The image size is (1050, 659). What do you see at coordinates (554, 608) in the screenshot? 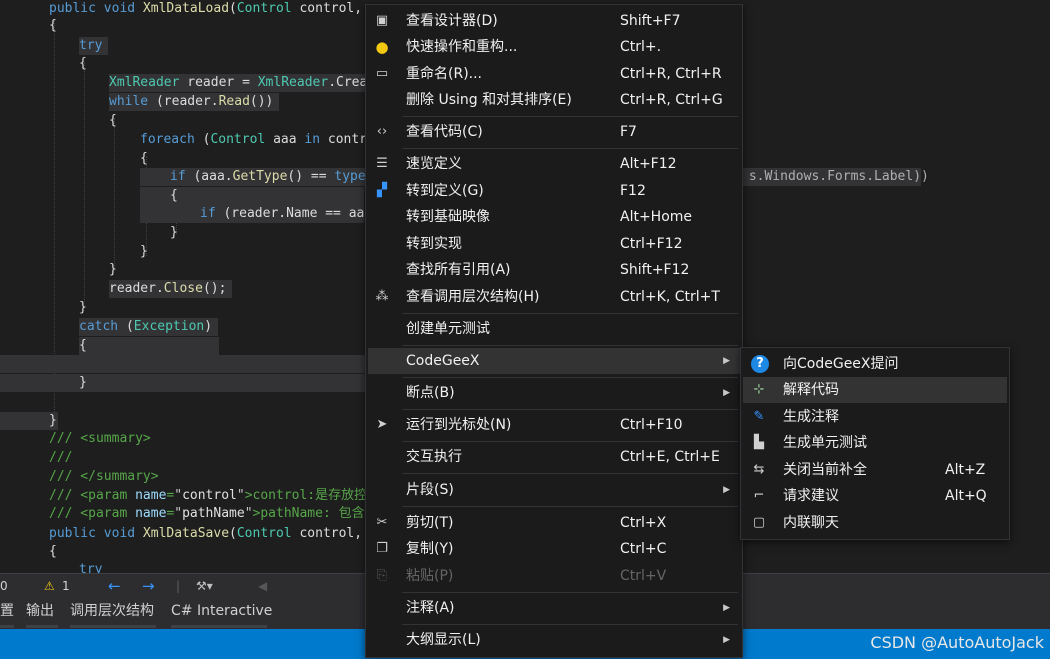
I see `menu-item-comment: 注释(A) ▶` at bounding box center [554, 608].